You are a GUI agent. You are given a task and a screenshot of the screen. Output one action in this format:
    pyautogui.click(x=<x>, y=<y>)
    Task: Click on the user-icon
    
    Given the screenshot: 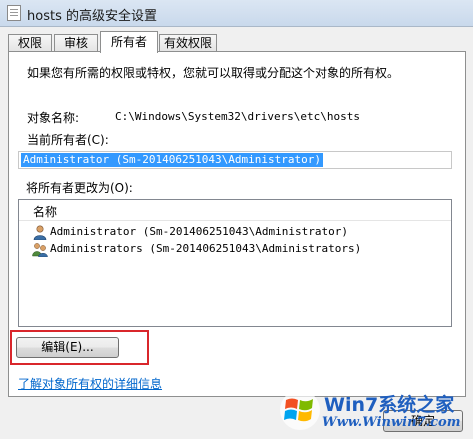 What is the action you would take?
    pyautogui.click(x=40, y=232)
    